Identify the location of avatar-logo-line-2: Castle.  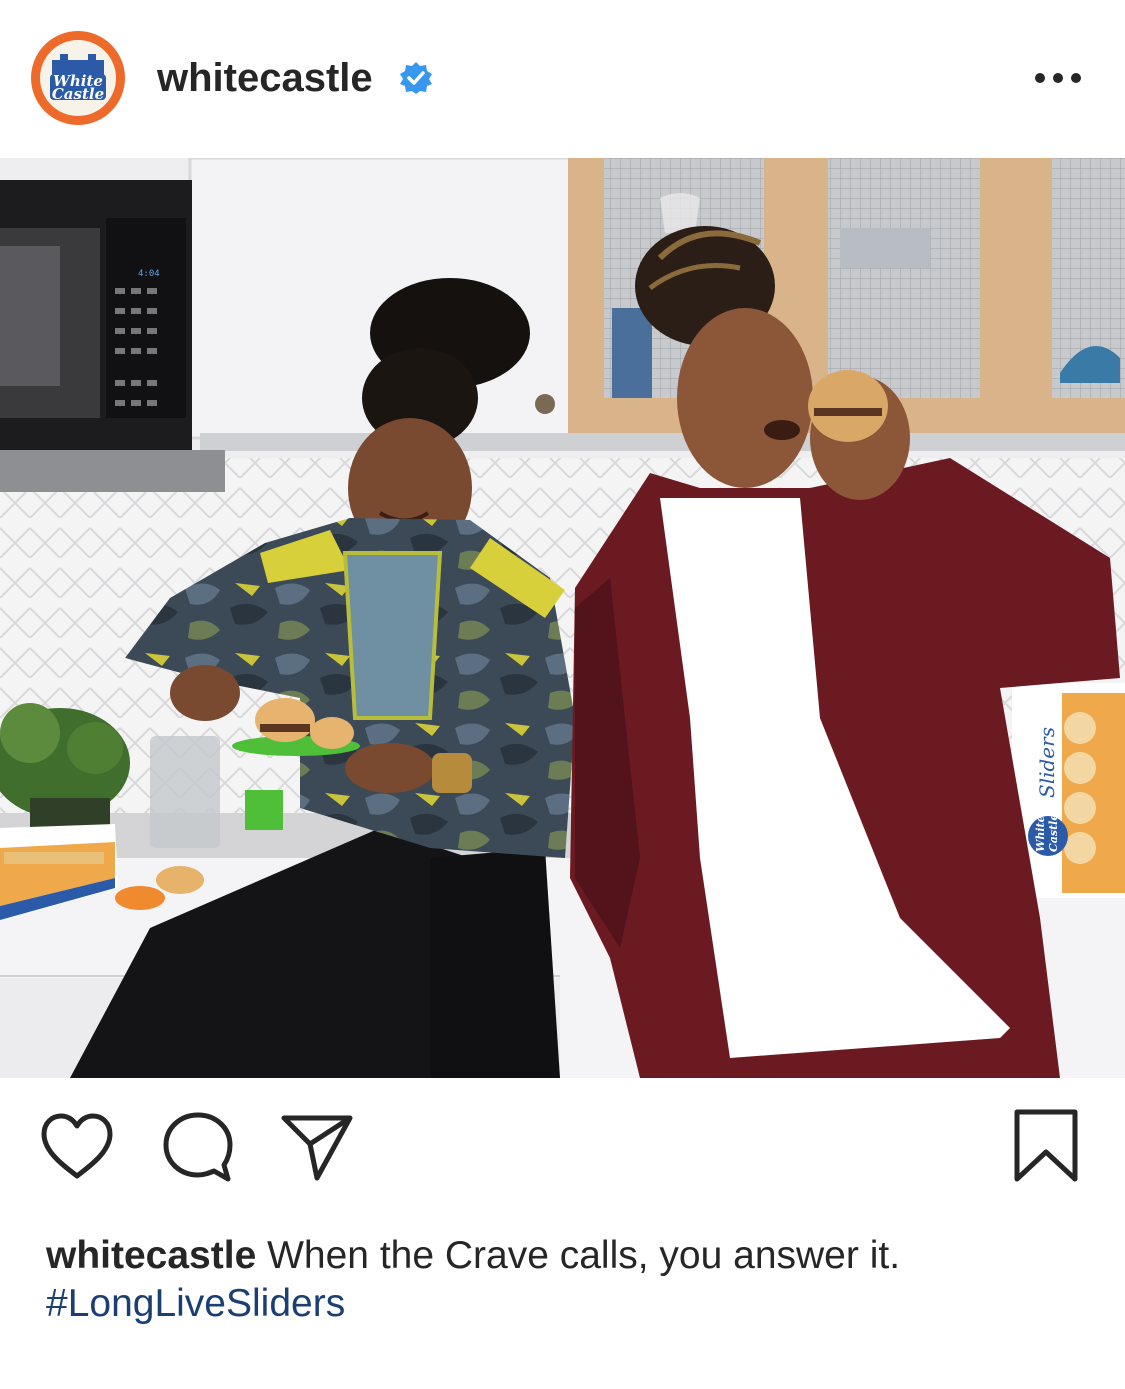
(78, 94).